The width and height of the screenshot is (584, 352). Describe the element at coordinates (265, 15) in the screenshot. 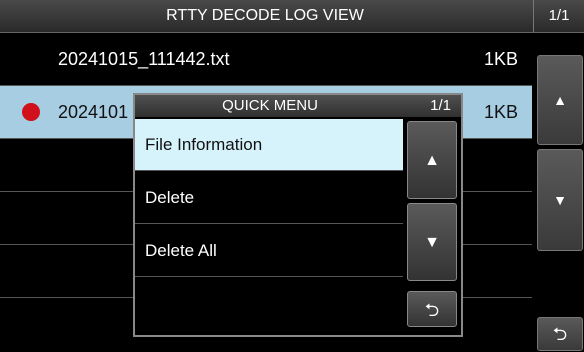

I see `window-title: RTTY DECODE LOG VIEW` at that location.